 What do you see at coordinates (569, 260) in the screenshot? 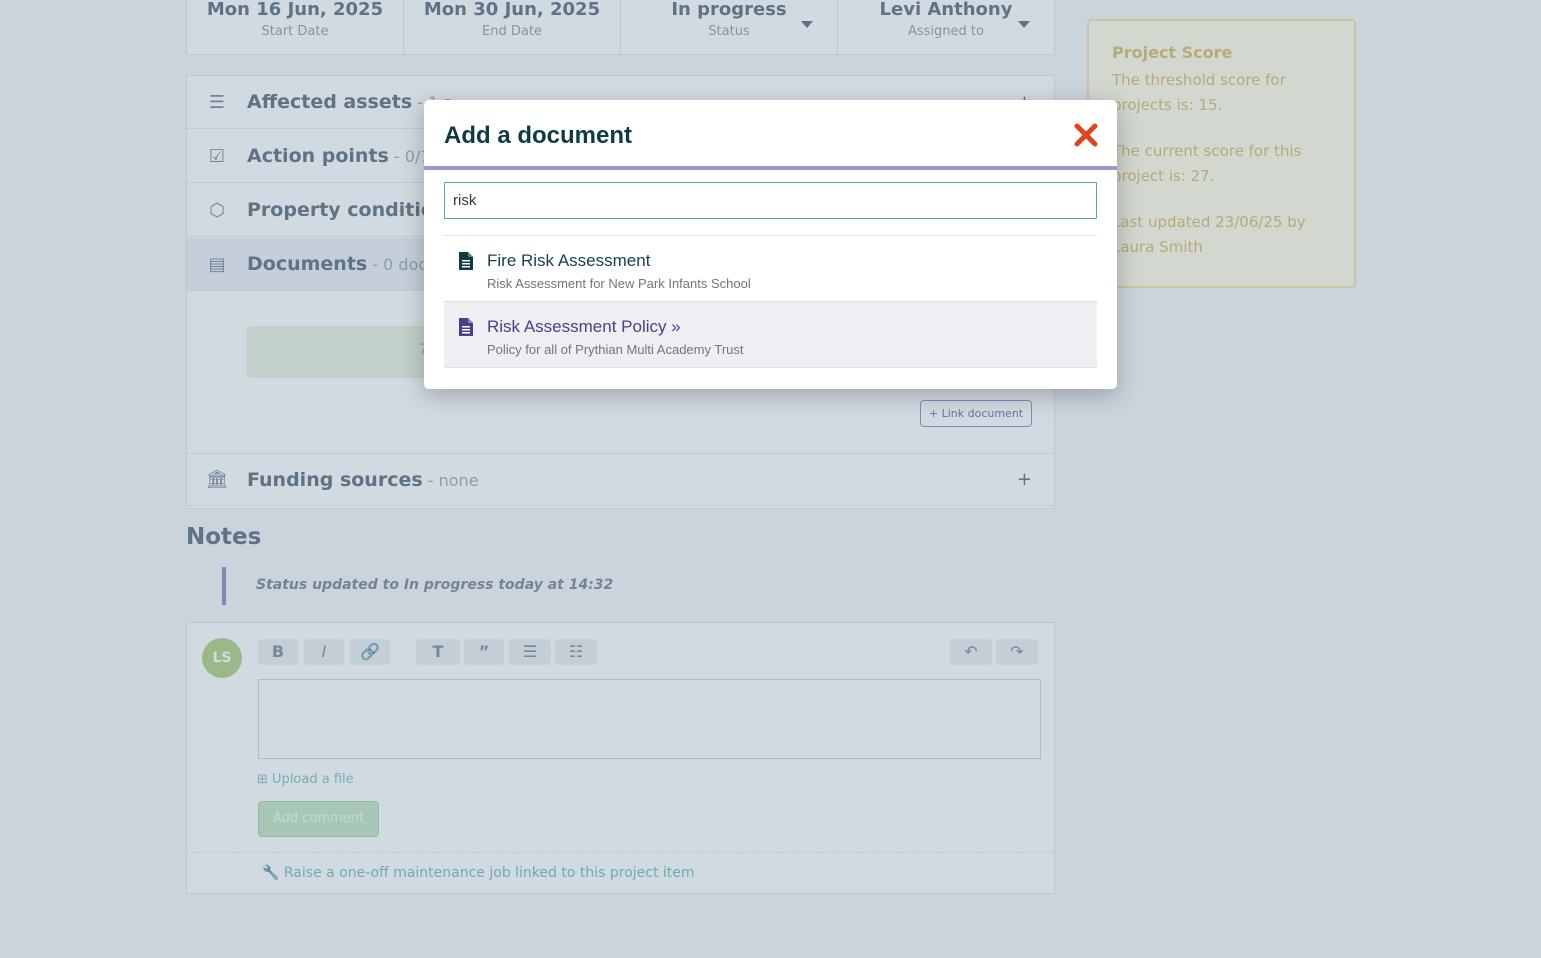
I see `result-title: Fire Risk Assessment` at bounding box center [569, 260].